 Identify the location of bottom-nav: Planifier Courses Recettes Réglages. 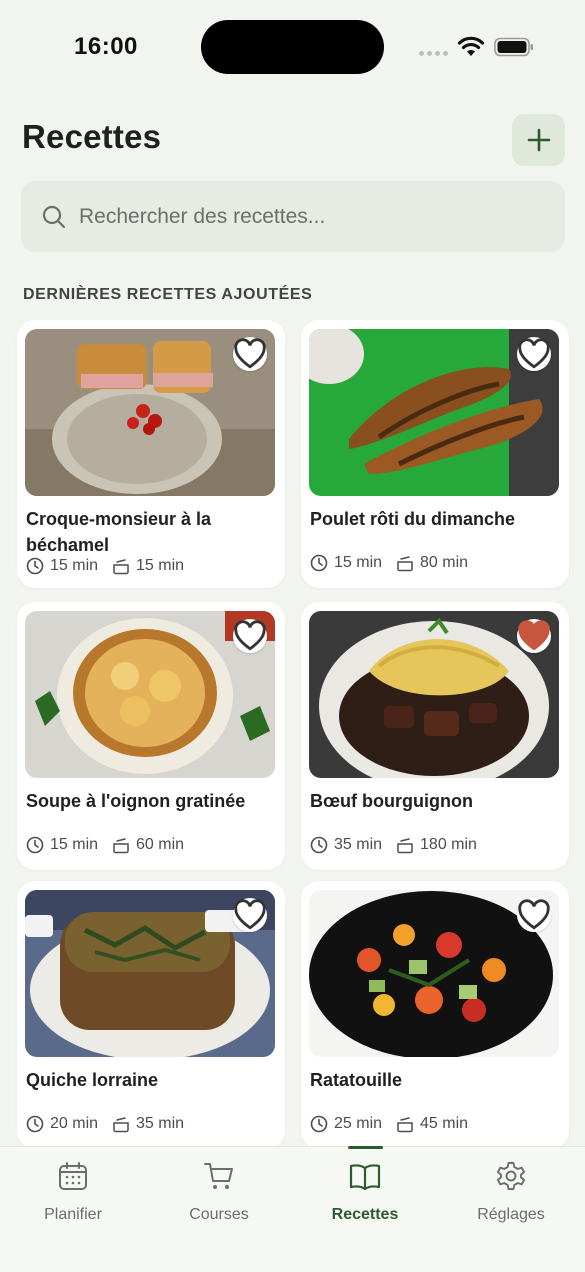
(292, 1209).